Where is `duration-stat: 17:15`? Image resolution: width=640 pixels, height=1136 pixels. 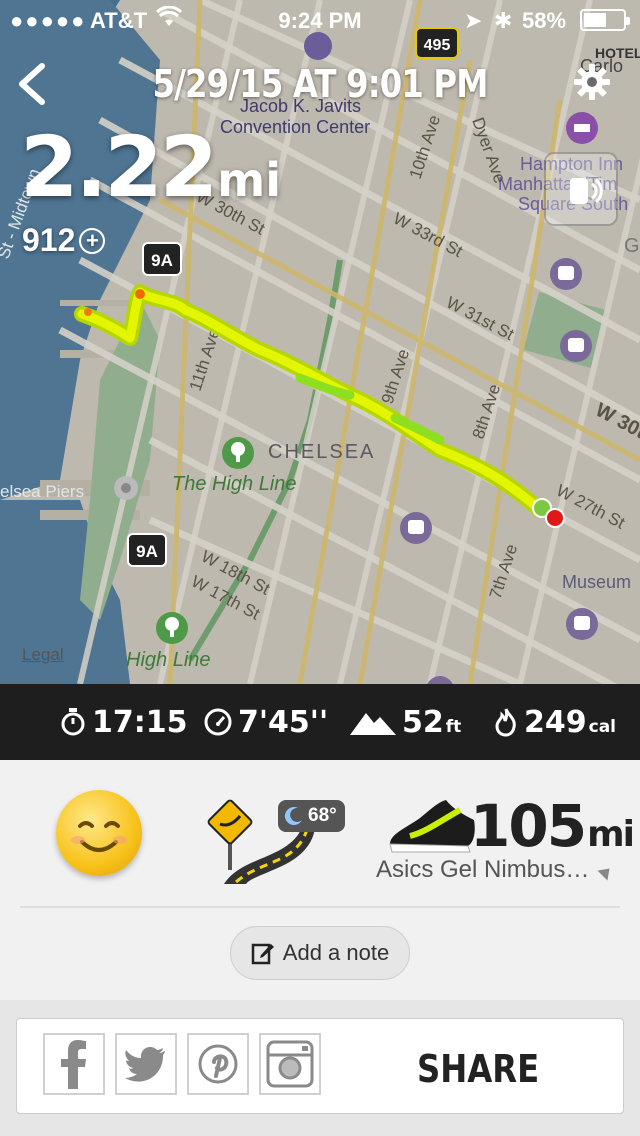
duration-stat: 17:15 is located at coordinates (124, 722).